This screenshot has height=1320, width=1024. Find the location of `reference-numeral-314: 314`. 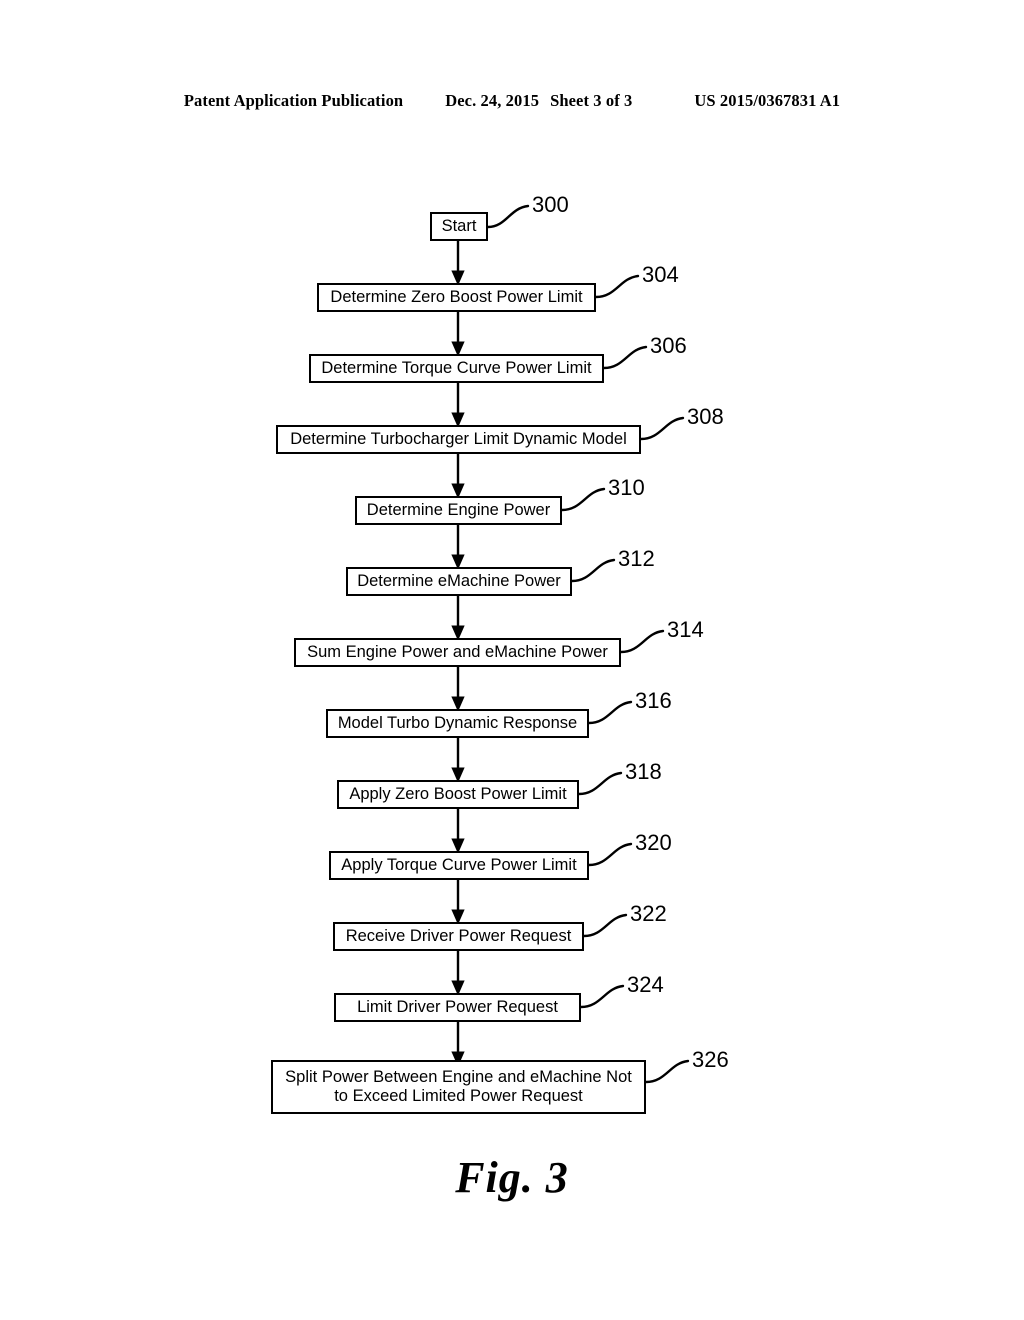

reference-numeral-314: 314 is located at coordinates (685, 629).